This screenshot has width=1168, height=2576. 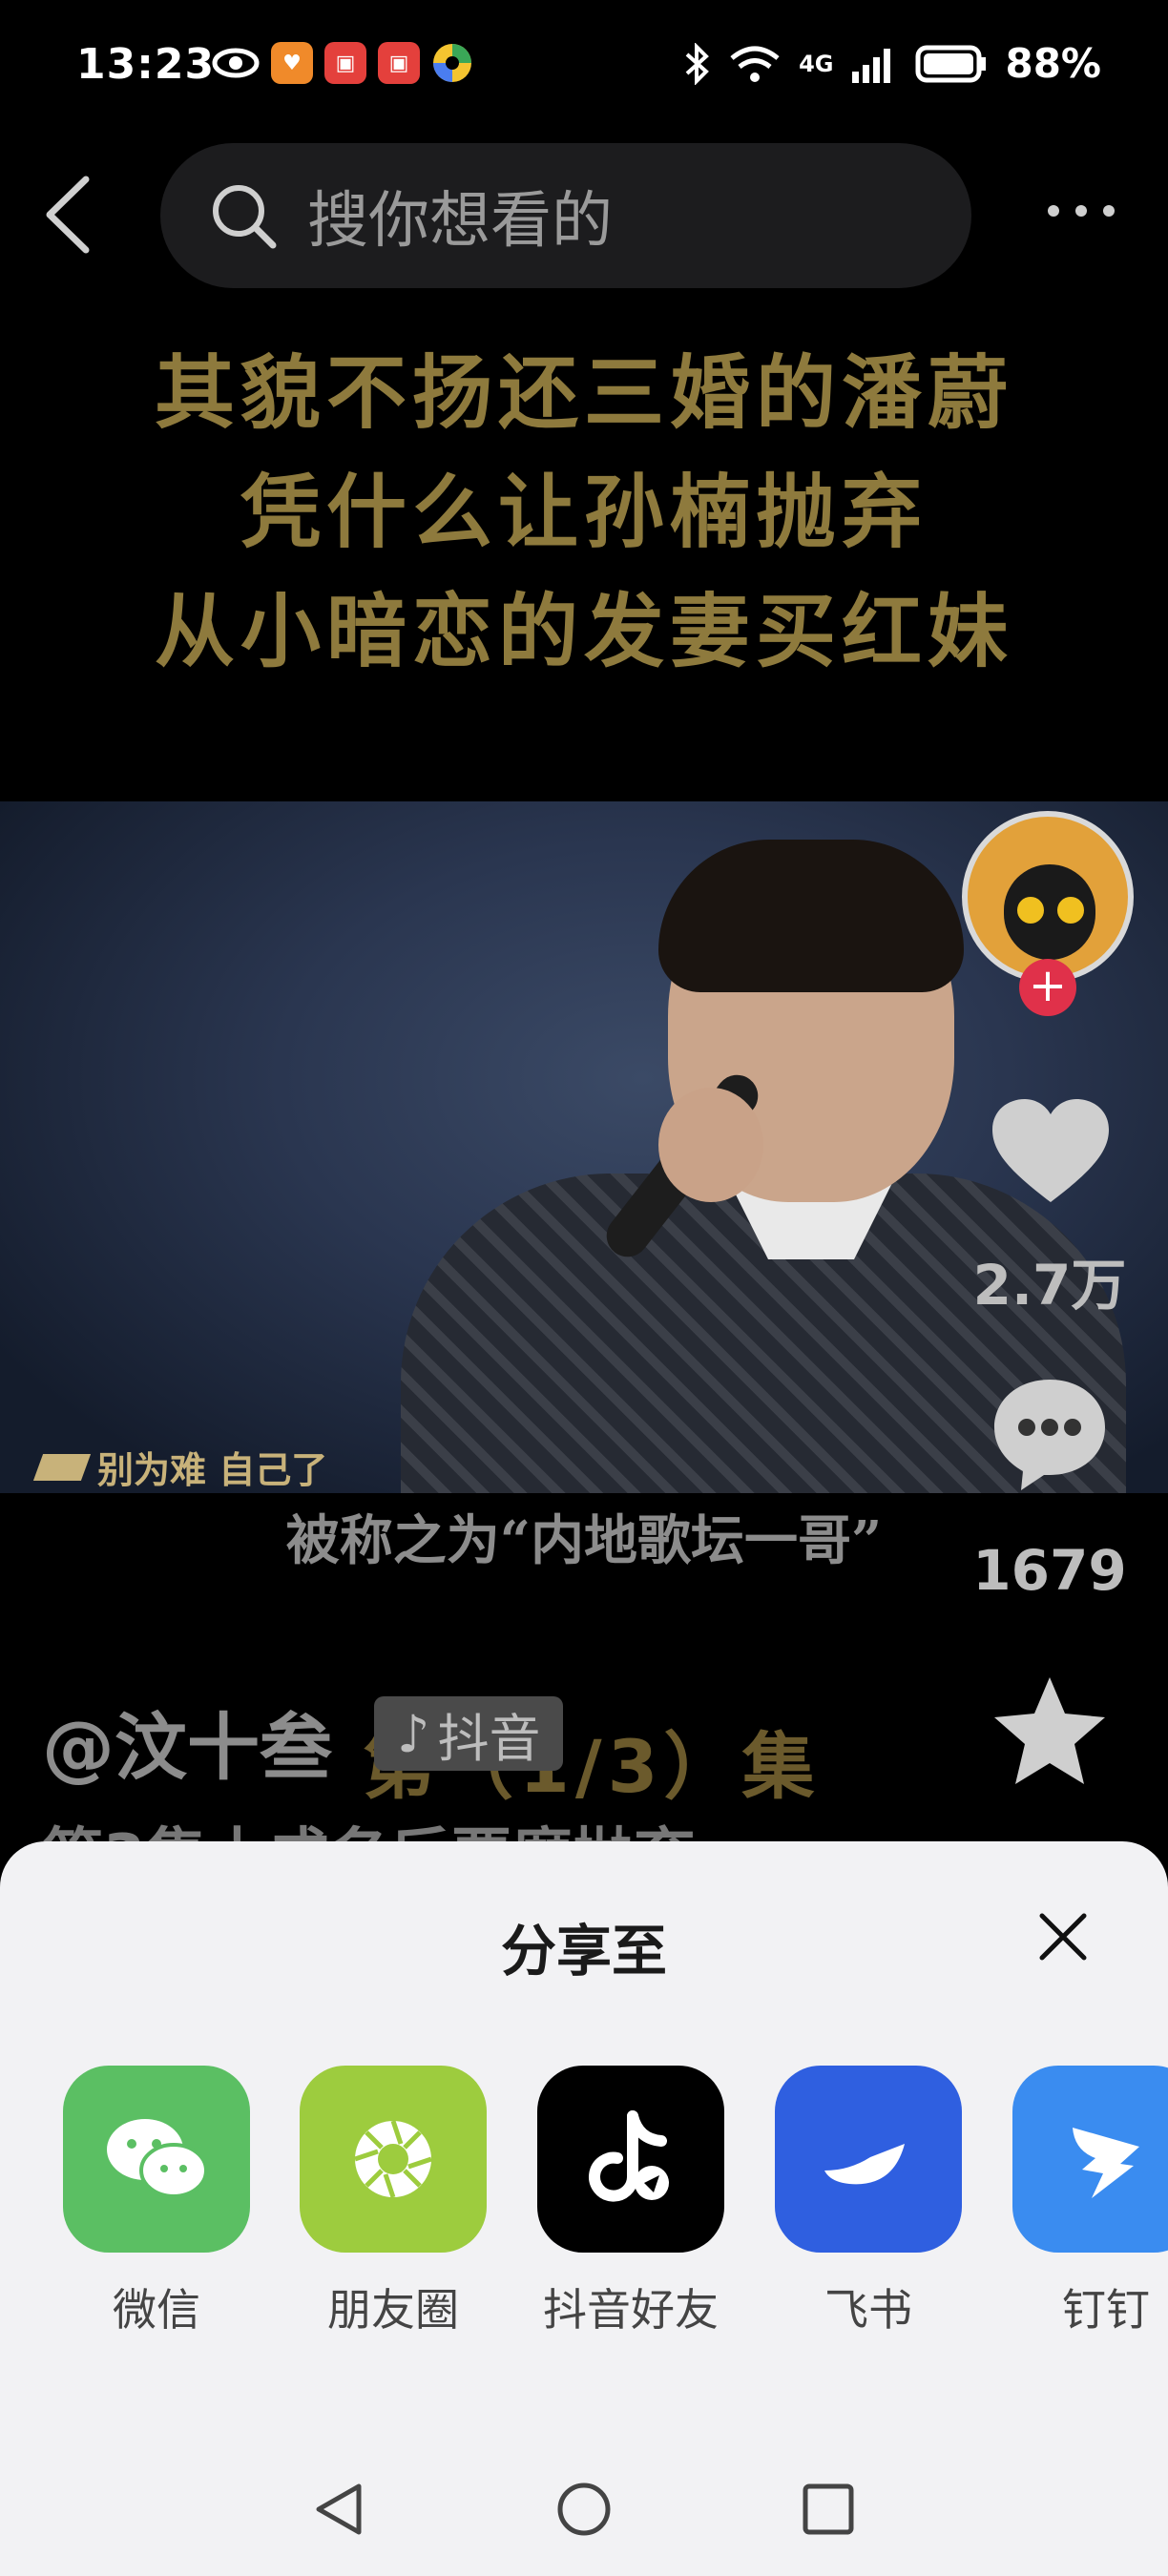 I want to click on nav-back-icon, so click(x=339, y=2509).